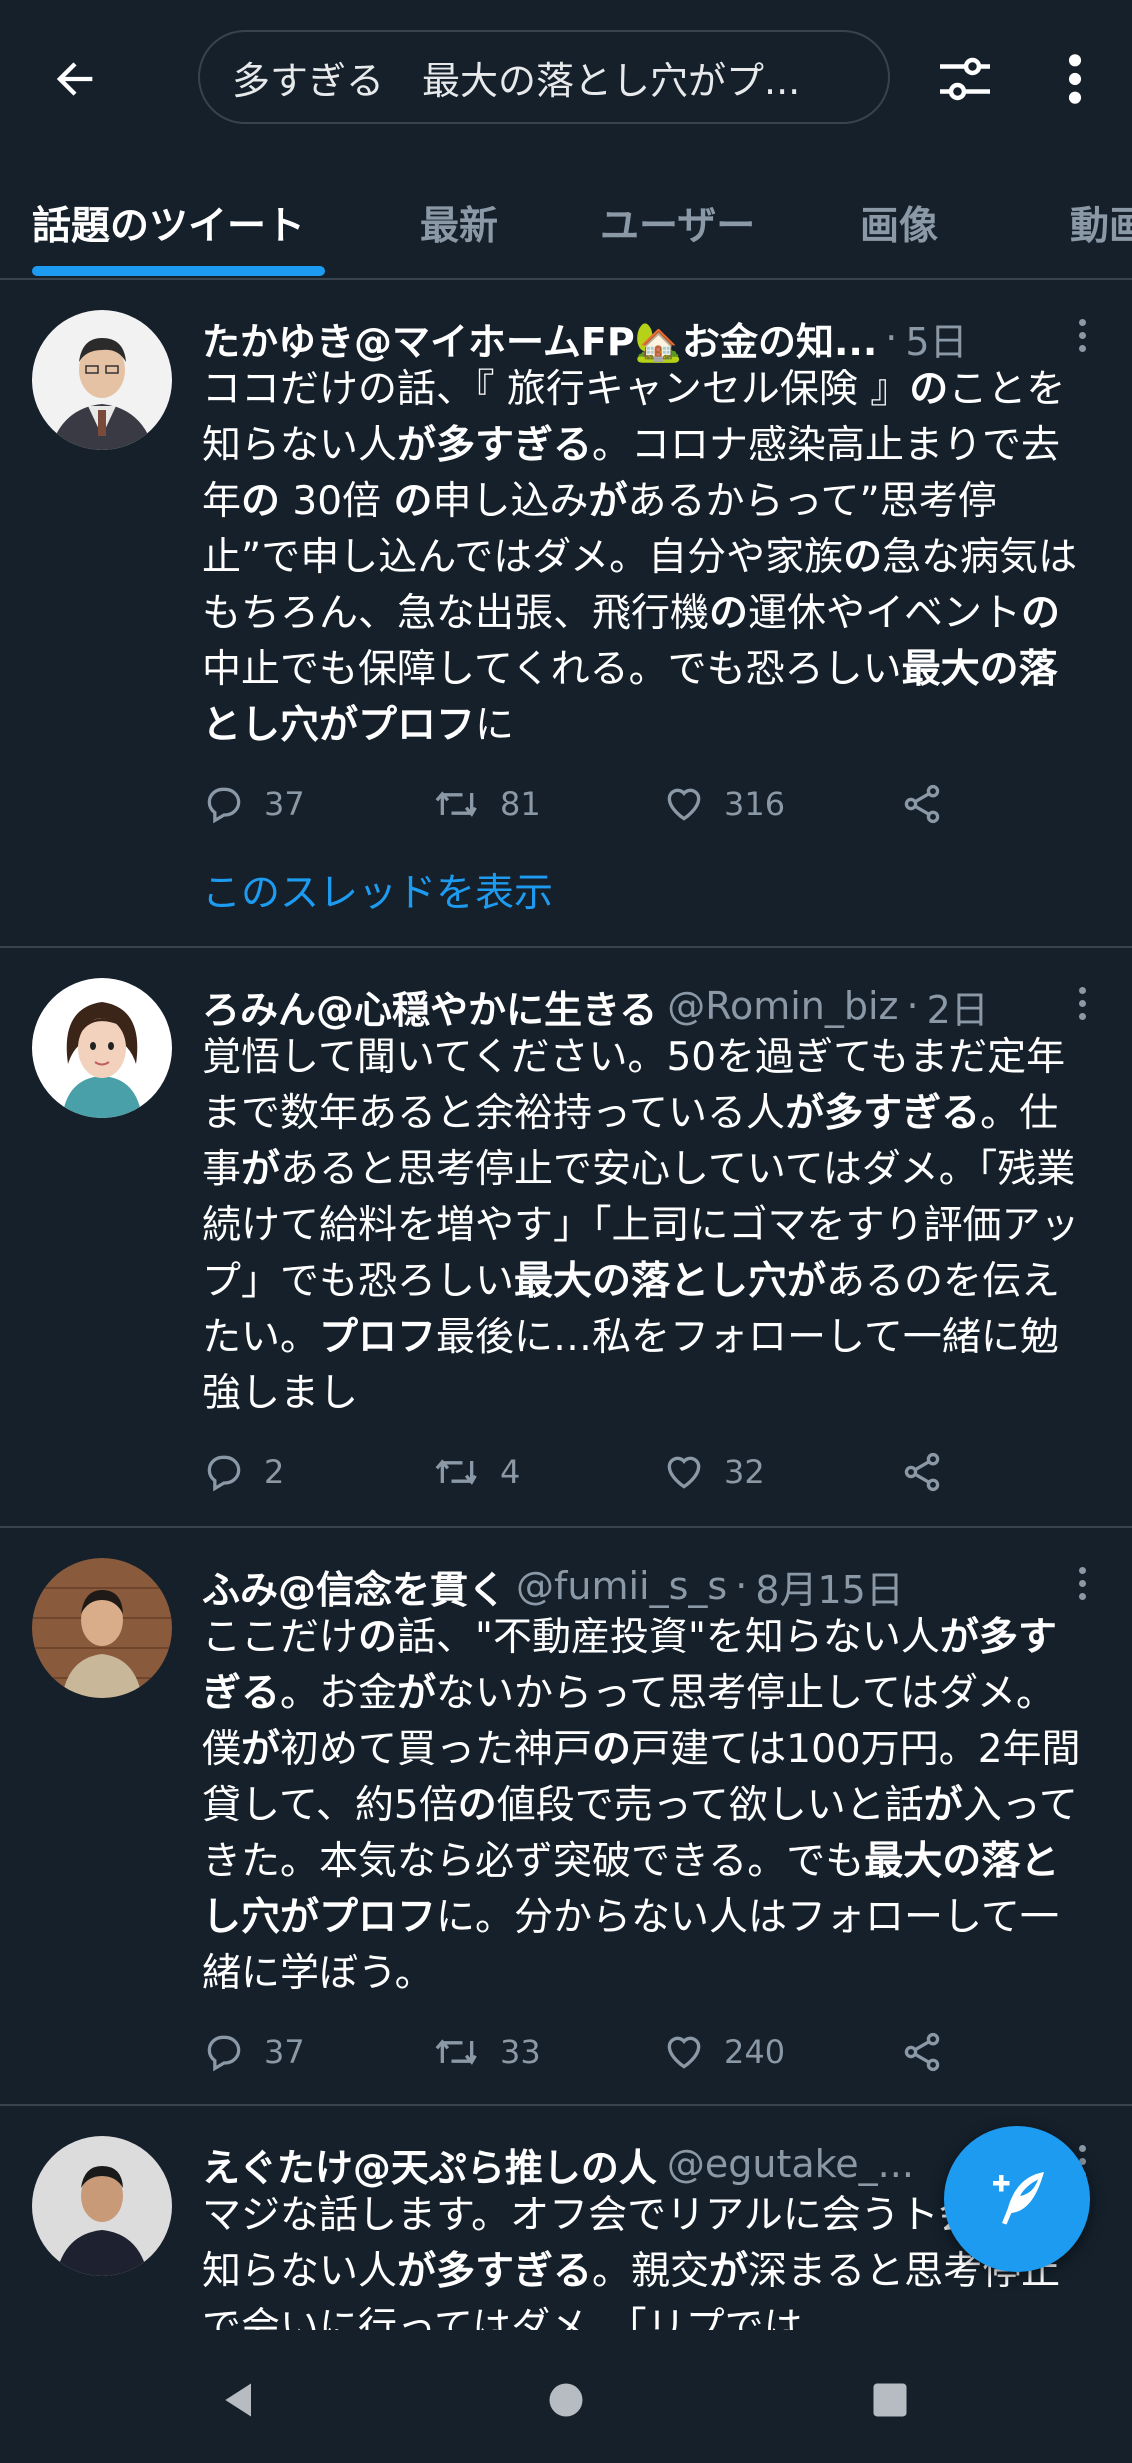 The width and height of the screenshot is (1132, 2463). Describe the element at coordinates (782, 1006) in the screenshot. I see `user-handle: @Romin_biz` at that location.